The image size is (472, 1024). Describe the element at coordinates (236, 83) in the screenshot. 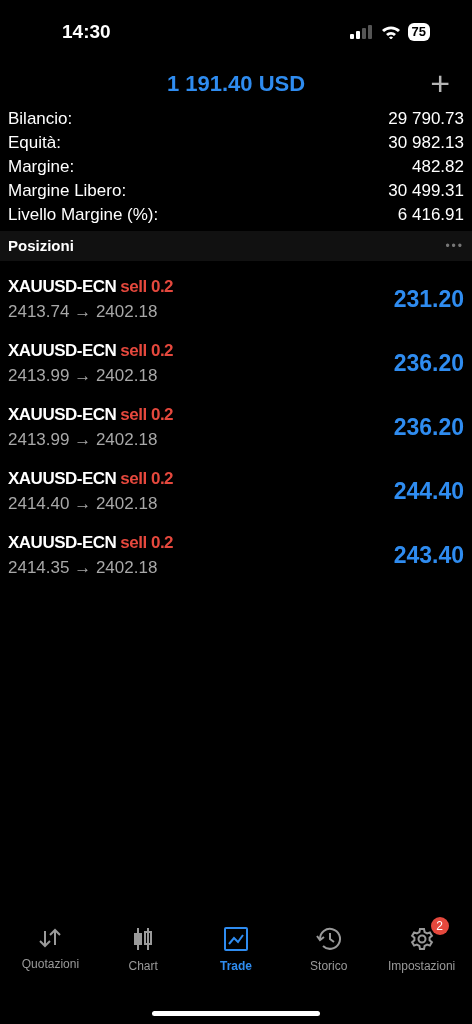

I see `account-profit: 1 191.40 USD` at that location.